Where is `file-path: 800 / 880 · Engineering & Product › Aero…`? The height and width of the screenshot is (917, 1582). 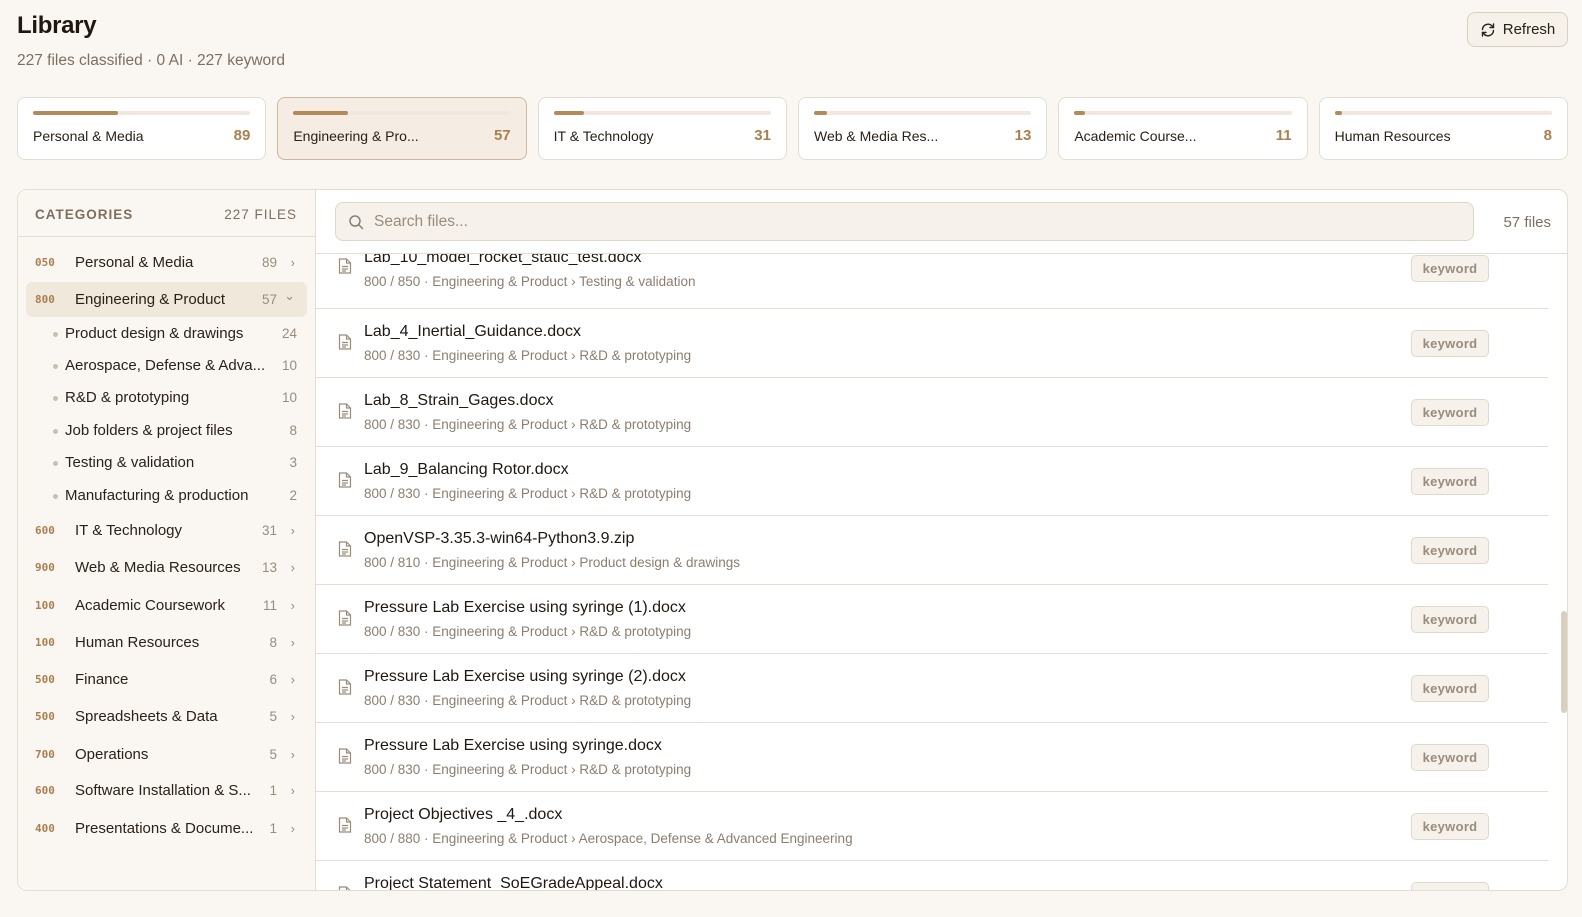
file-path: 800 / 880 · Engineering & Product › Aero… is located at coordinates (608, 838).